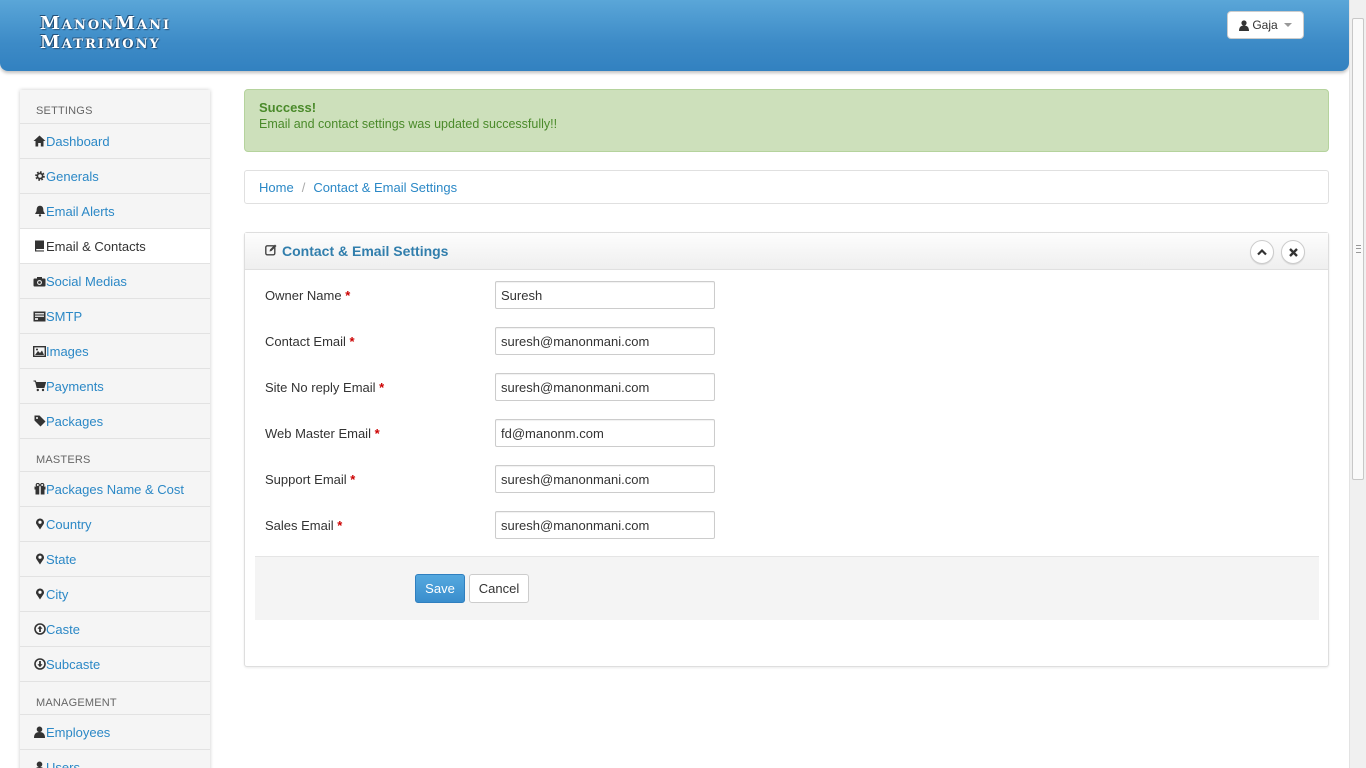 The width and height of the screenshot is (1366, 768). I want to click on sidebar-item-label: Generals, so click(72, 176).